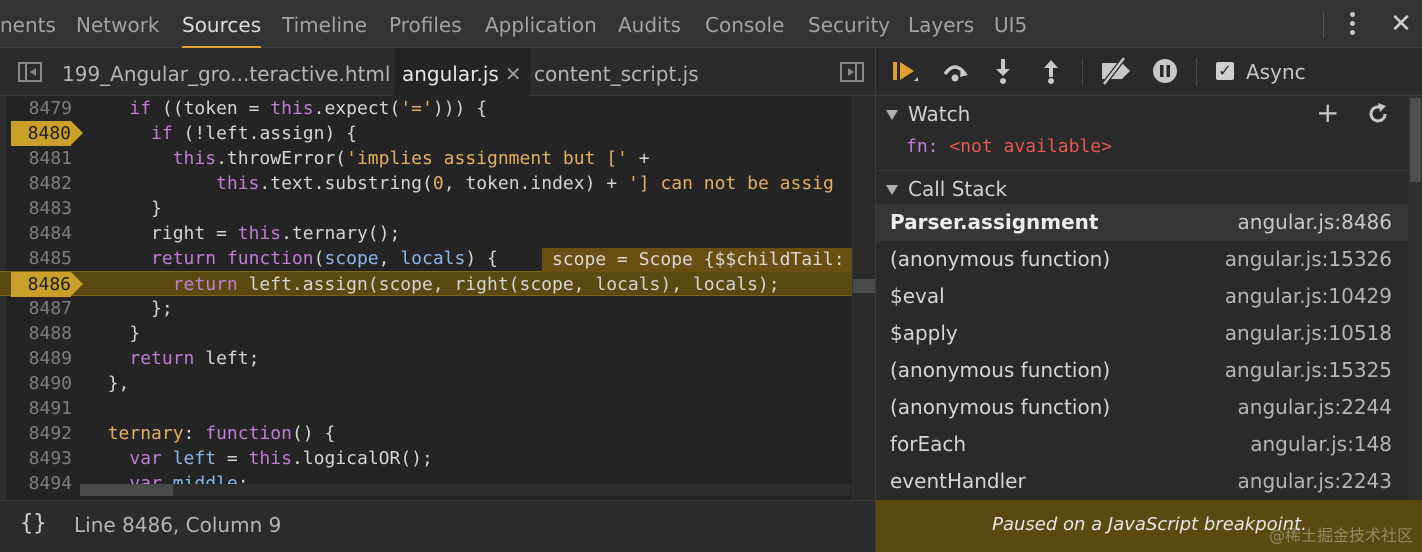  Describe the element at coordinates (852, 72) in the screenshot. I see `toggle-debugger-icon` at that location.